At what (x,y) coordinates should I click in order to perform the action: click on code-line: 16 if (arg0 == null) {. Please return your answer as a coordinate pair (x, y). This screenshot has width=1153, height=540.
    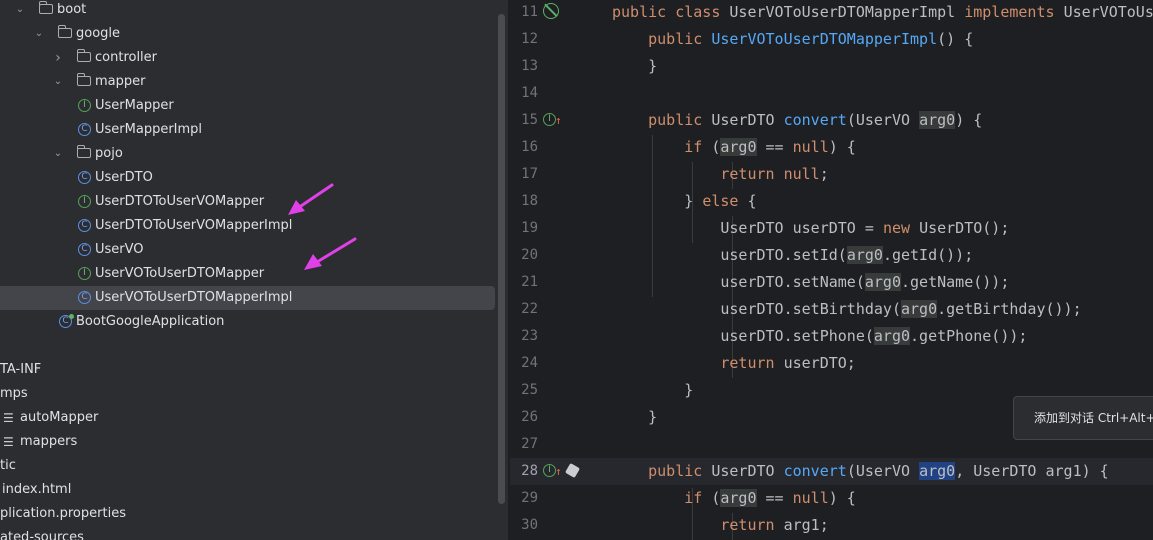
    Looking at the image, I should click on (831, 147).